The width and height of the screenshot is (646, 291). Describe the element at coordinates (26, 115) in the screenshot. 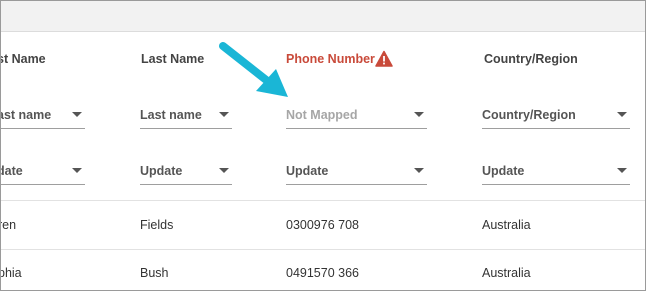

I see `mapping-select-value: ast name` at that location.